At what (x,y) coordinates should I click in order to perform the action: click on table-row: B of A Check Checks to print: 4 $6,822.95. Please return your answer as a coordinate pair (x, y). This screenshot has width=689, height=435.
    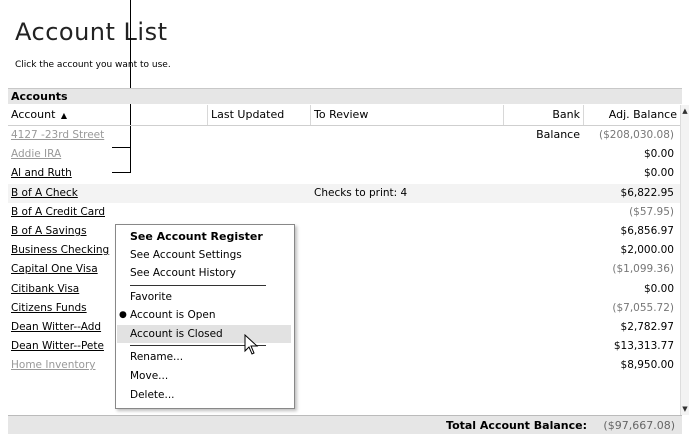
    Looking at the image, I should click on (345, 193).